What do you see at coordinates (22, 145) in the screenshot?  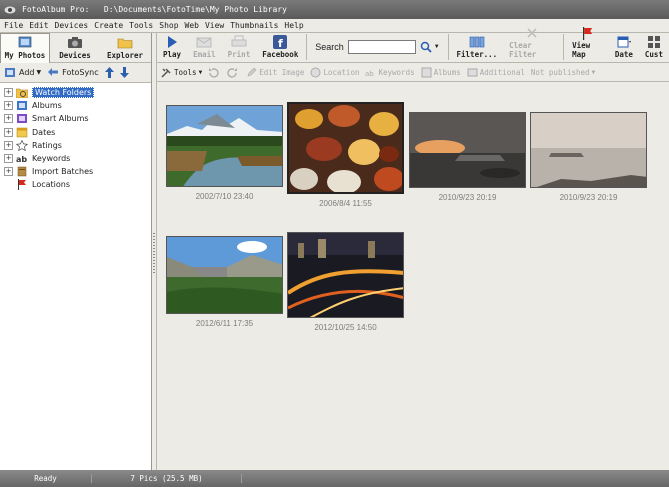 I see `star-icon` at bounding box center [22, 145].